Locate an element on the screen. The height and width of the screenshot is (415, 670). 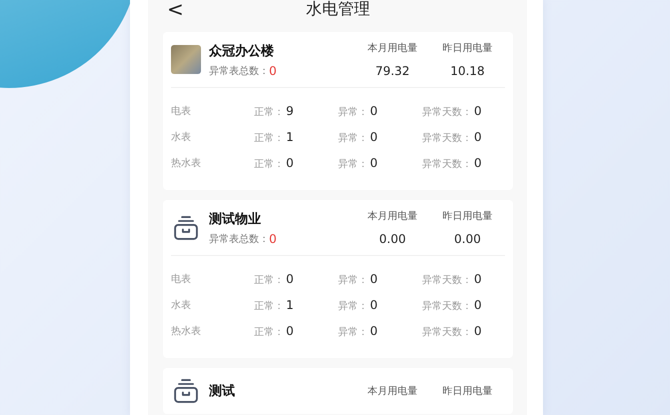
back-button: < is located at coordinates (175, 9).